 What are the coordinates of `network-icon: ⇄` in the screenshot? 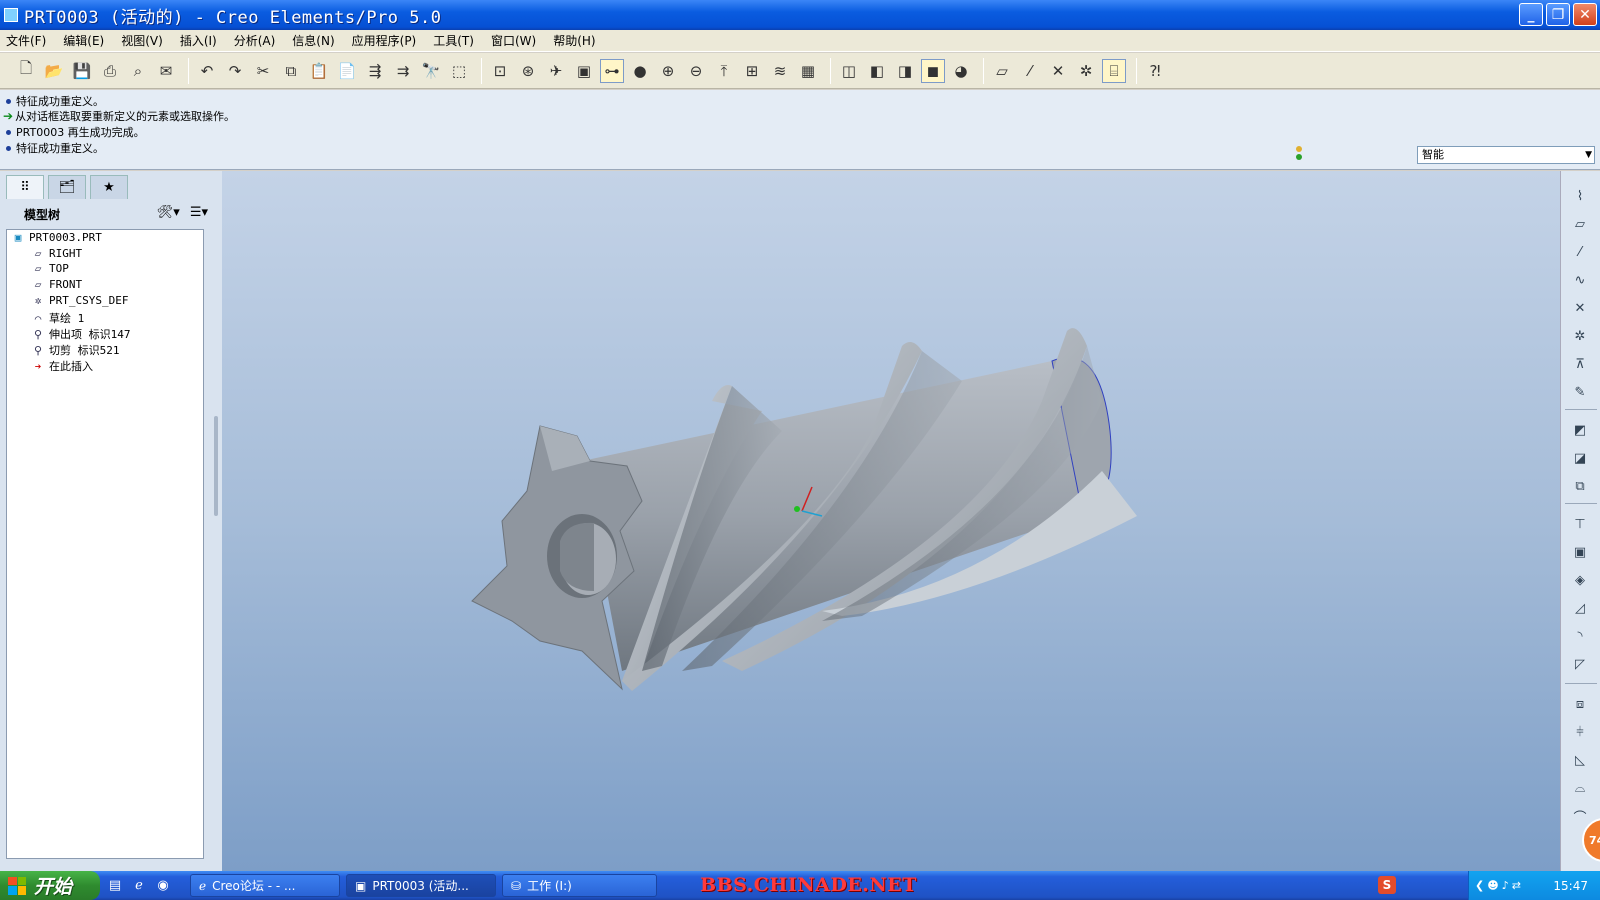 It's located at (1516, 885).